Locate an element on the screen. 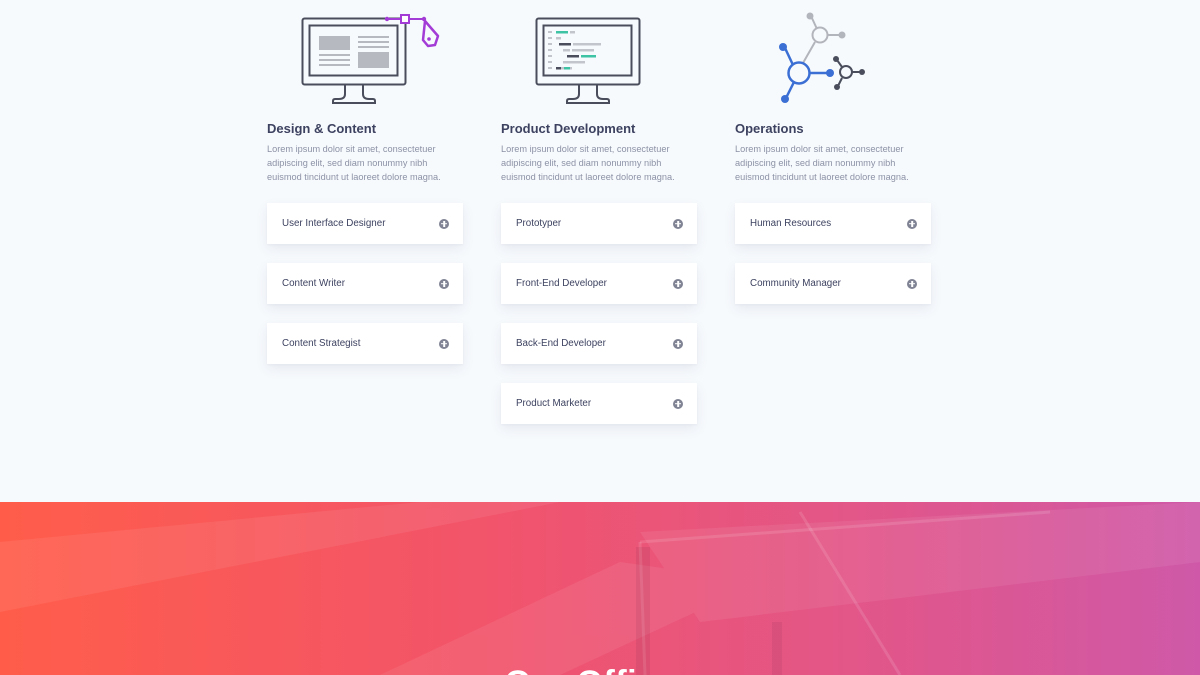 This screenshot has width=1200, height=675. job-label: Content Strategist is located at coordinates (321, 343).